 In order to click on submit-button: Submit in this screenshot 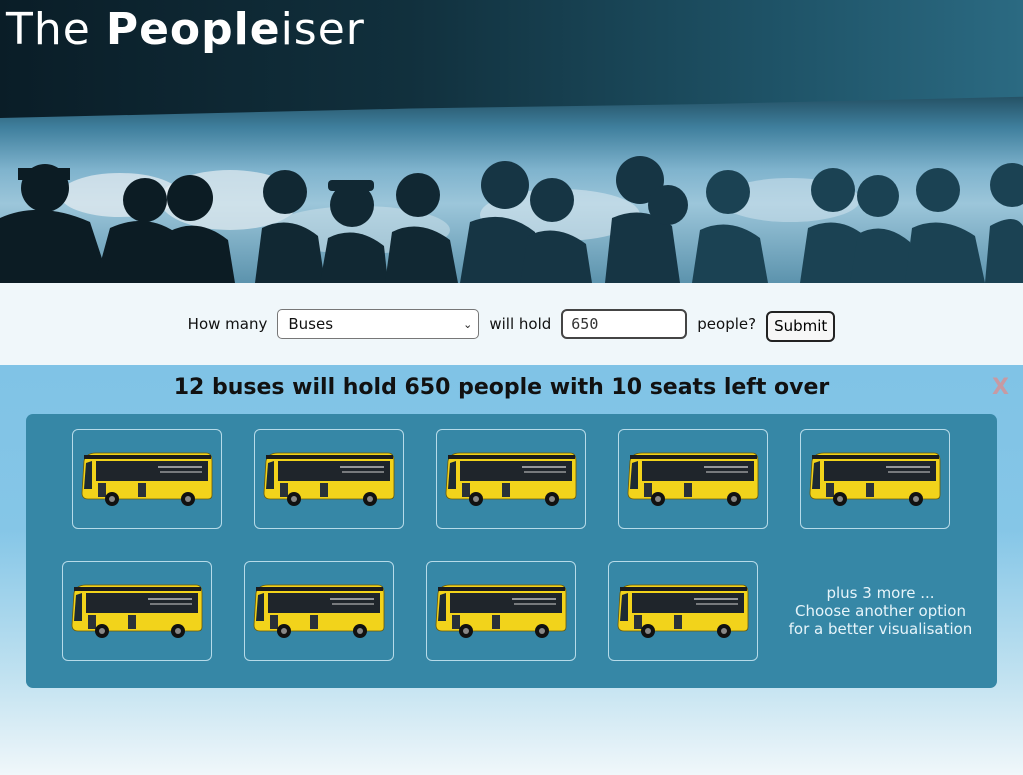, I will do `click(801, 326)`.